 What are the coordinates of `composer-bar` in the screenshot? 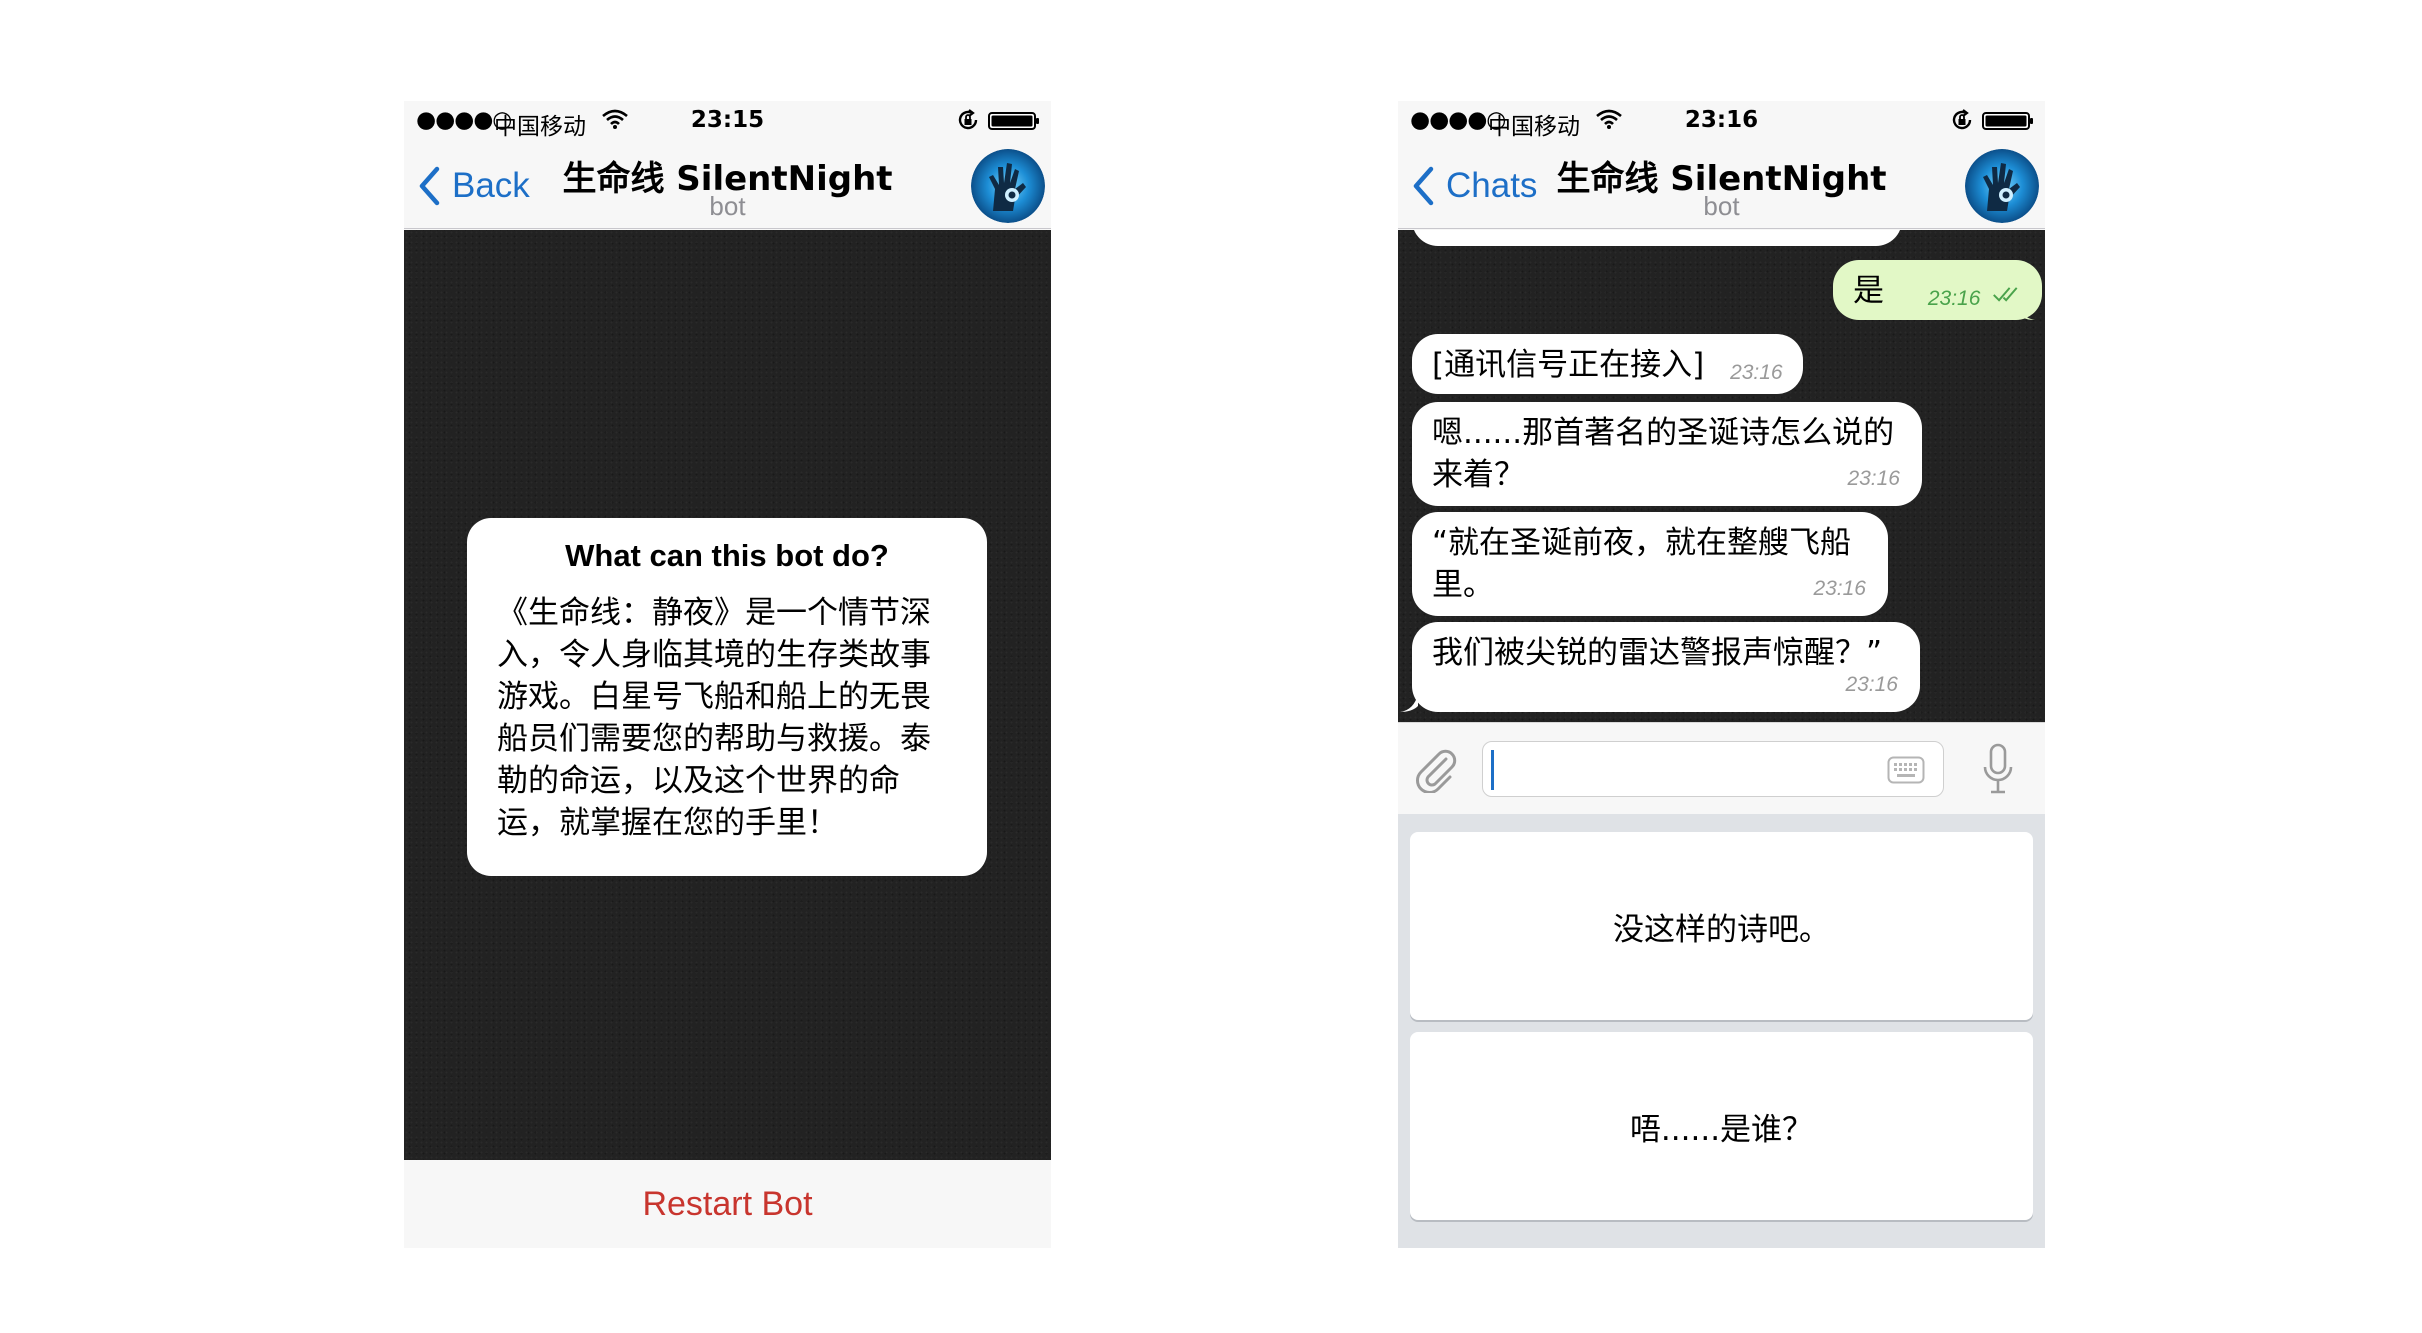 It's located at (1721, 768).